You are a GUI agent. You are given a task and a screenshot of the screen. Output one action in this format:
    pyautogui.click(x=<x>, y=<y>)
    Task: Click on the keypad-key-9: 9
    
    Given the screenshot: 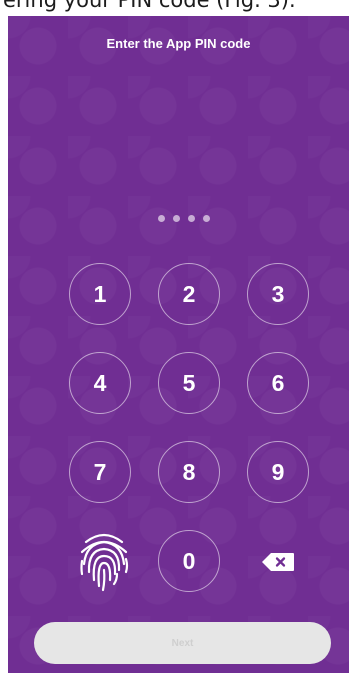 What is the action you would take?
    pyautogui.click(x=278, y=472)
    